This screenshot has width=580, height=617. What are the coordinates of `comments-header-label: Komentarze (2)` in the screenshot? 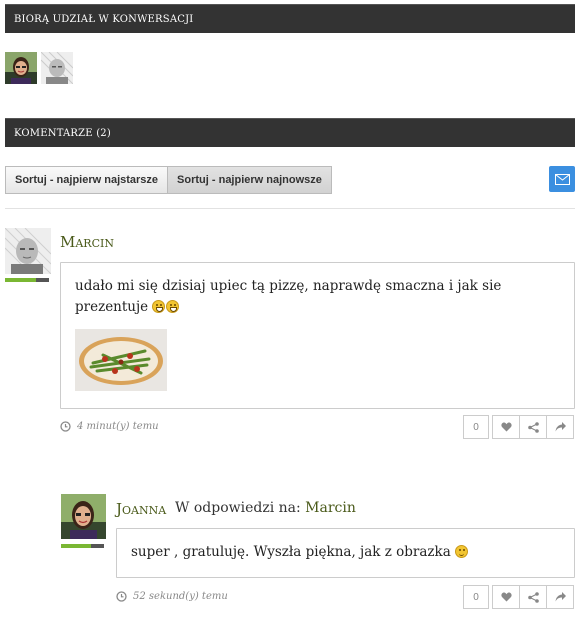 It's located at (62, 133).